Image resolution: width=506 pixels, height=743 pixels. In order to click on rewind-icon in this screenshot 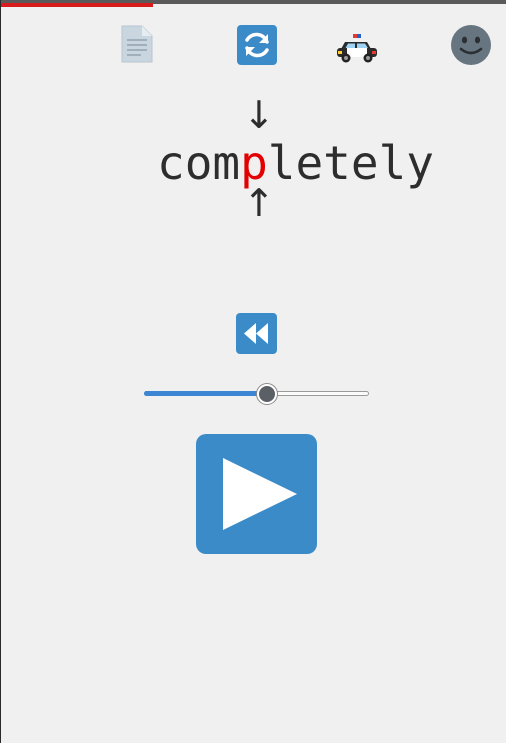, I will do `click(256, 333)`.